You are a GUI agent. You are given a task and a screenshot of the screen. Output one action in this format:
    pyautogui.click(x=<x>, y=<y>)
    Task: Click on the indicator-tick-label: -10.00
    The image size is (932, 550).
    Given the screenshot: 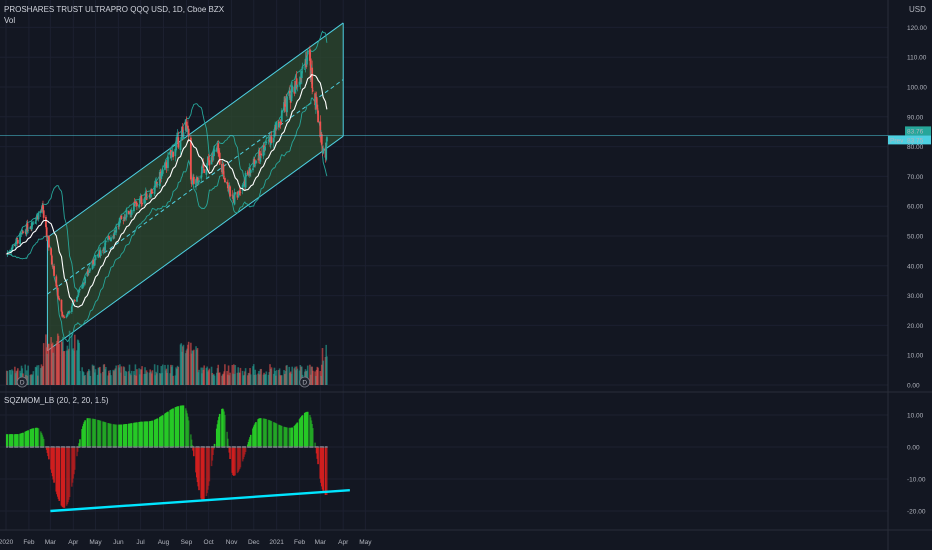 What is the action you would take?
    pyautogui.click(x=916, y=480)
    